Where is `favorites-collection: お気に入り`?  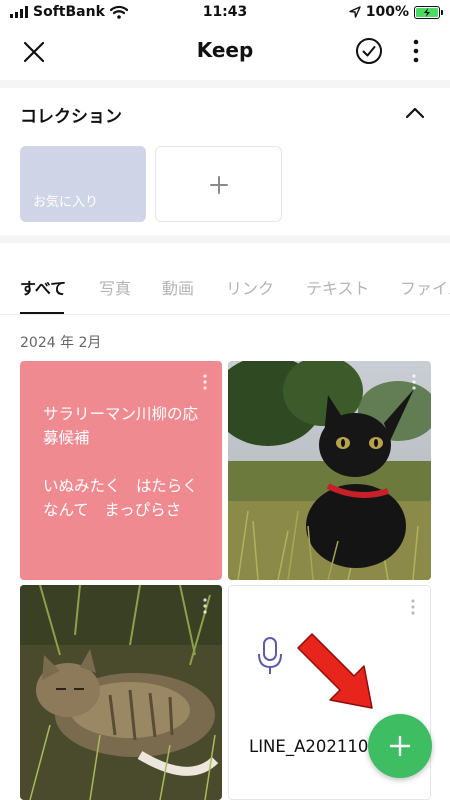 favorites-collection: お気に入り is located at coordinates (83, 184).